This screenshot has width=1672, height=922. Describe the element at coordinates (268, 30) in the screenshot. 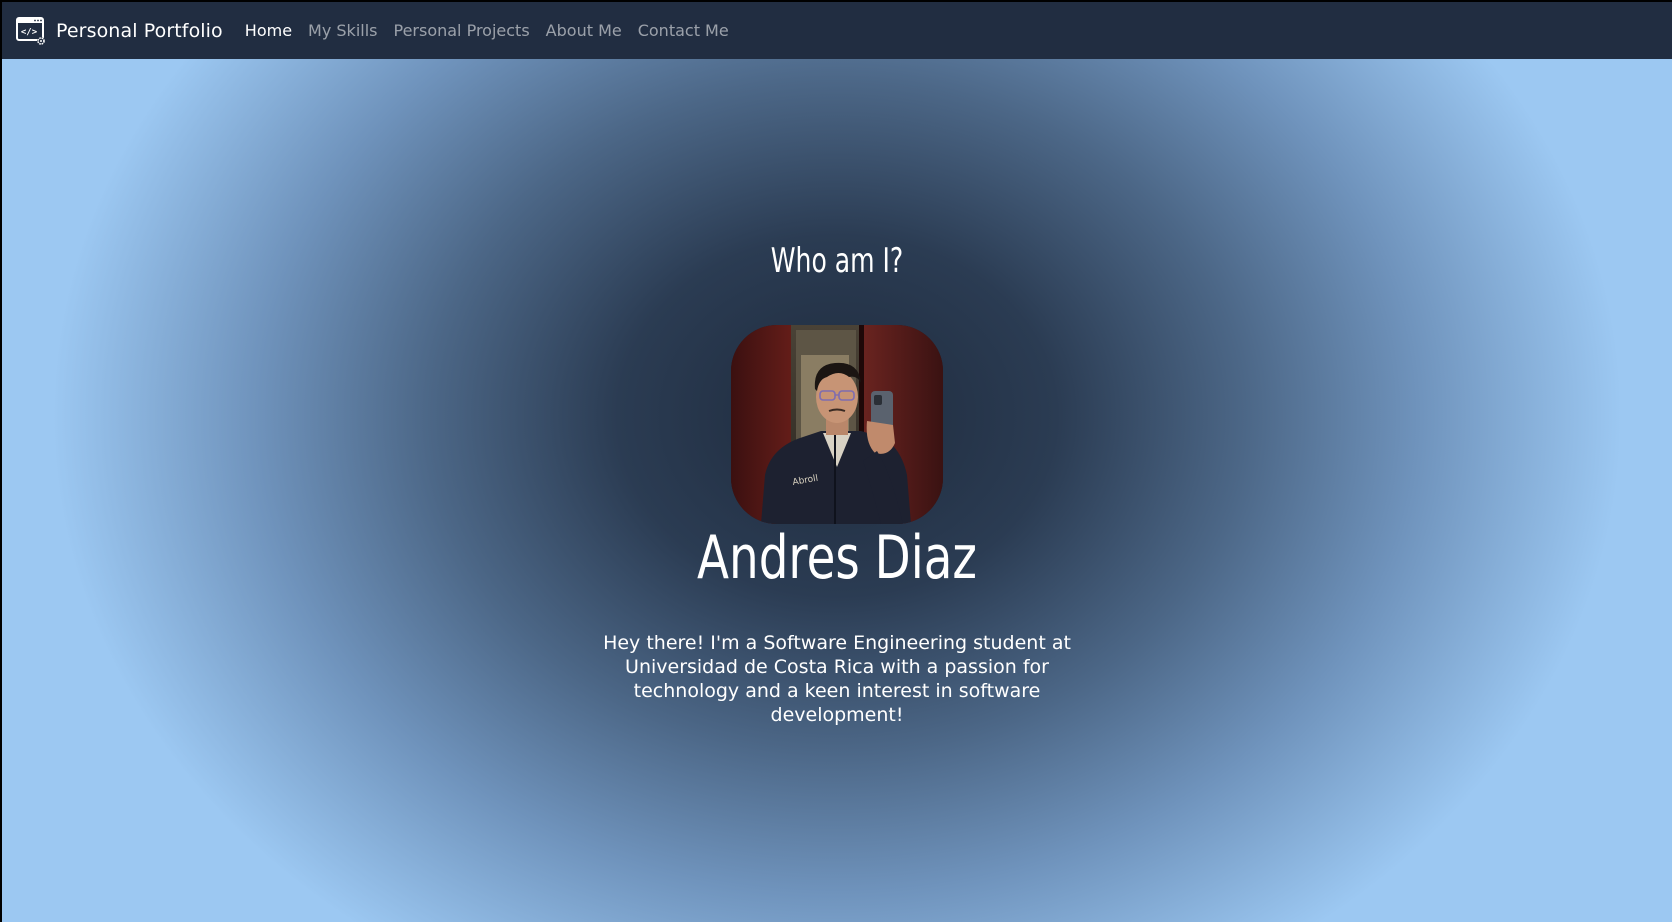

I see `nav-link-home: Home` at that location.